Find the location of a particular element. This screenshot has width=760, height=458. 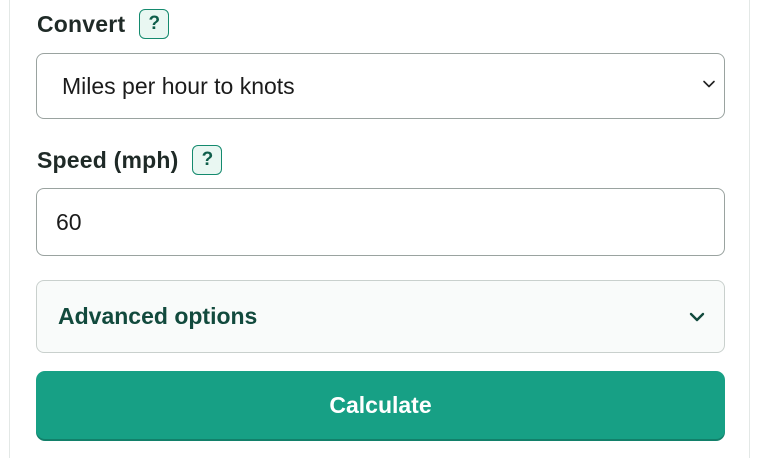

speed-help-button: ? is located at coordinates (207, 160).